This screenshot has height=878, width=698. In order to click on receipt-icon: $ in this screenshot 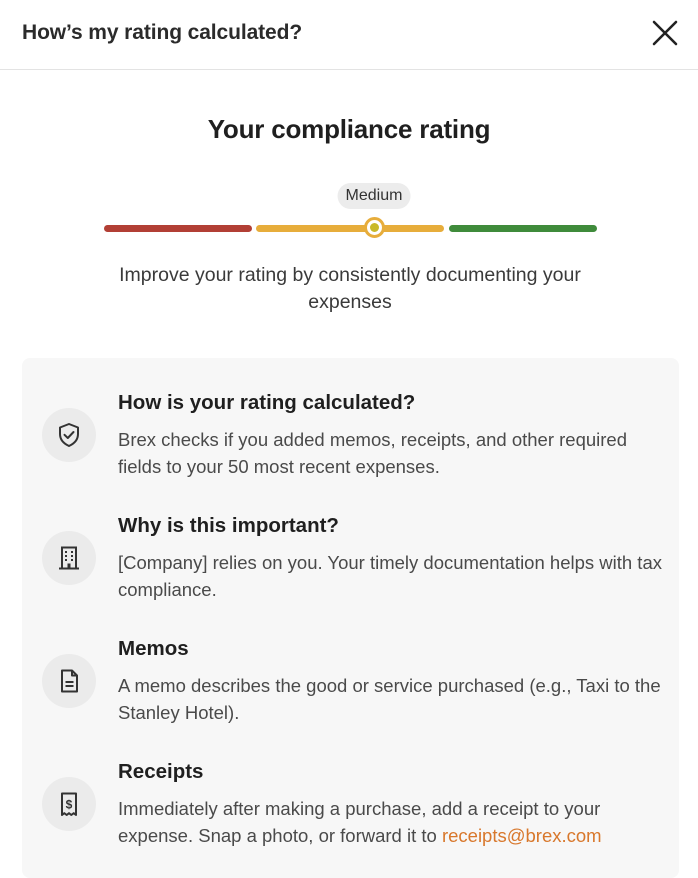, I will do `click(69, 804)`.